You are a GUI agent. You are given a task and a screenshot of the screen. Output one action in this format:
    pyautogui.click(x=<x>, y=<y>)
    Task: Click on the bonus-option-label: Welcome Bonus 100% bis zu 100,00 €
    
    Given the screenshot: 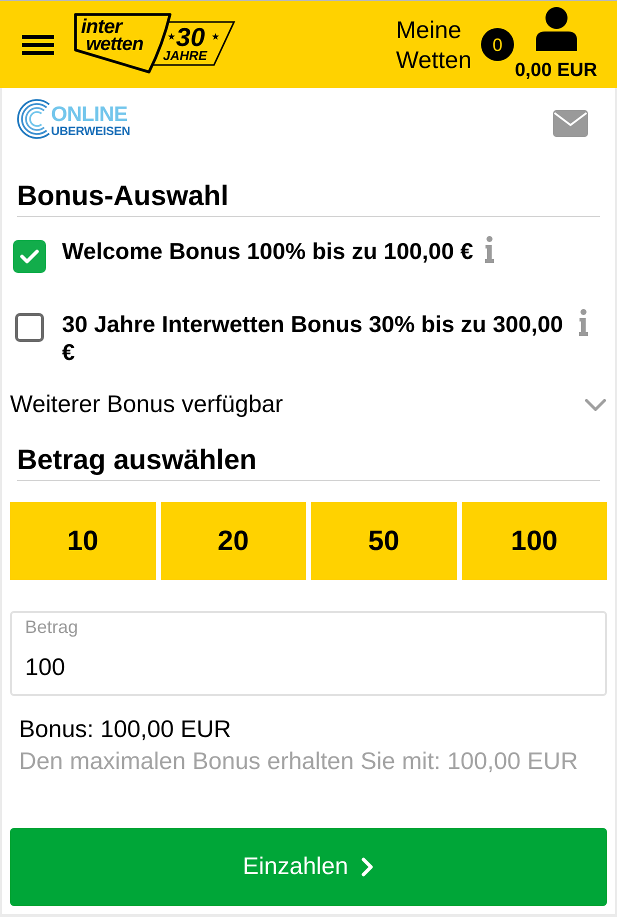 What is the action you would take?
    pyautogui.click(x=268, y=251)
    